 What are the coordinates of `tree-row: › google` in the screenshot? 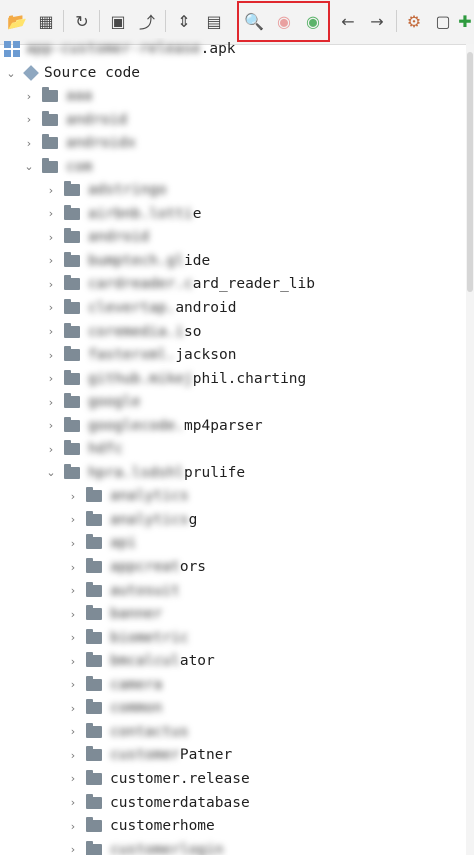 It's located at (92, 402).